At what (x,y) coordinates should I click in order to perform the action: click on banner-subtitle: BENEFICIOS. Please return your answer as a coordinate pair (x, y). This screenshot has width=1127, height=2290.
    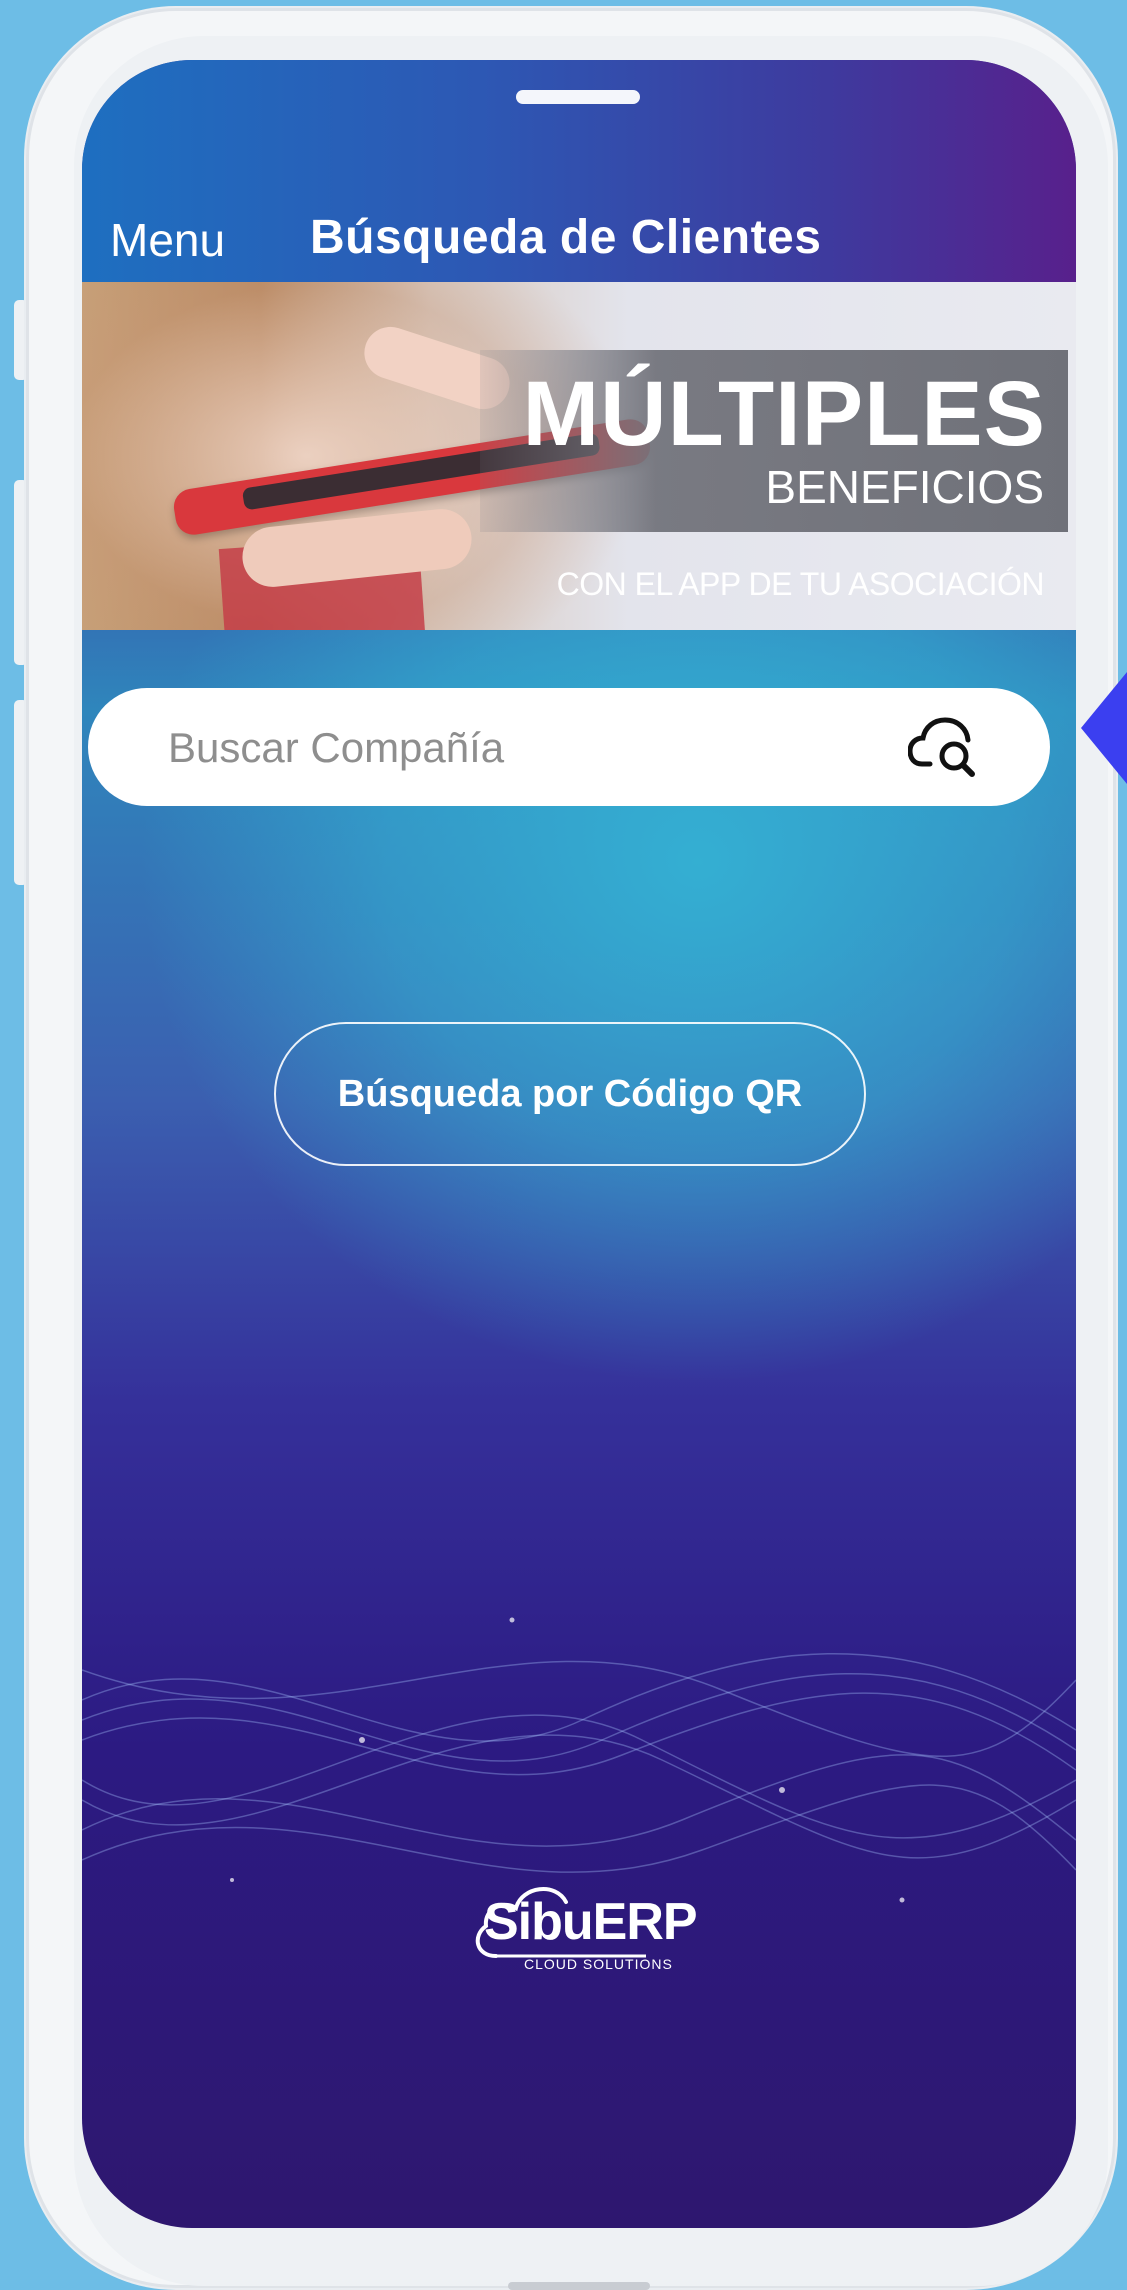
    Looking at the image, I should click on (904, 487).